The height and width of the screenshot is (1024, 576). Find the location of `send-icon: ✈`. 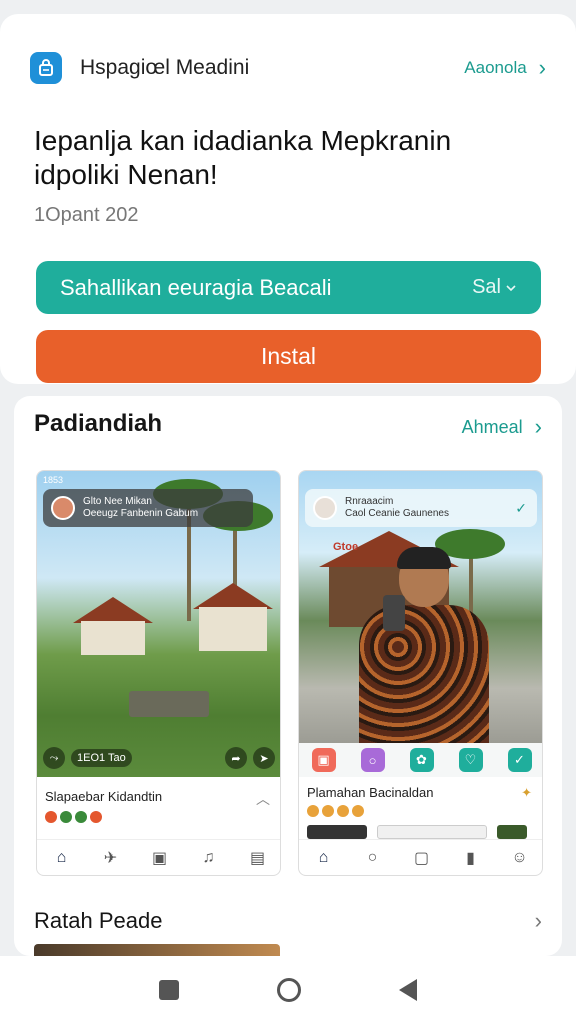

send-icon: ✈ is located at coordinates (111, 858).